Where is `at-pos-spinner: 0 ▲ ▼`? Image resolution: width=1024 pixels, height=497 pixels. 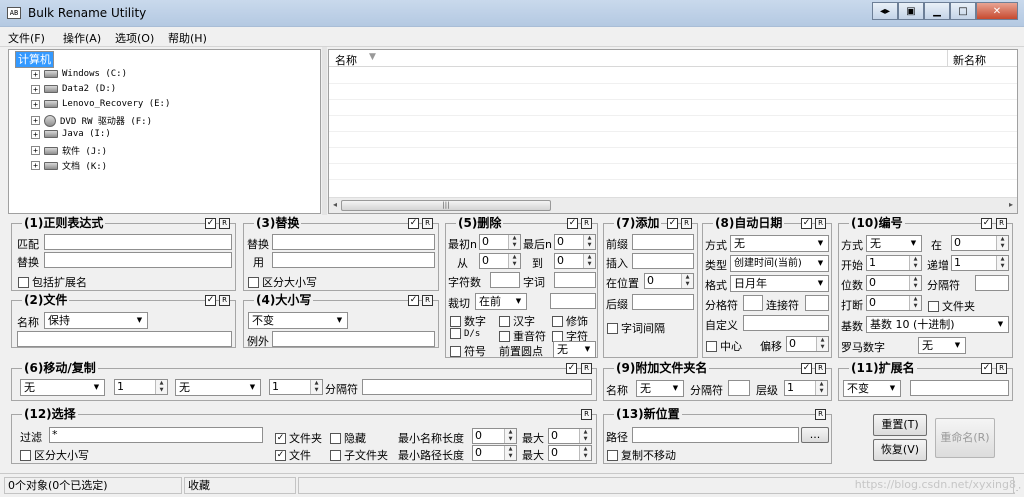
at-pos-spinner: 0 ▲ ▼ is located at coordinates (669, 281).